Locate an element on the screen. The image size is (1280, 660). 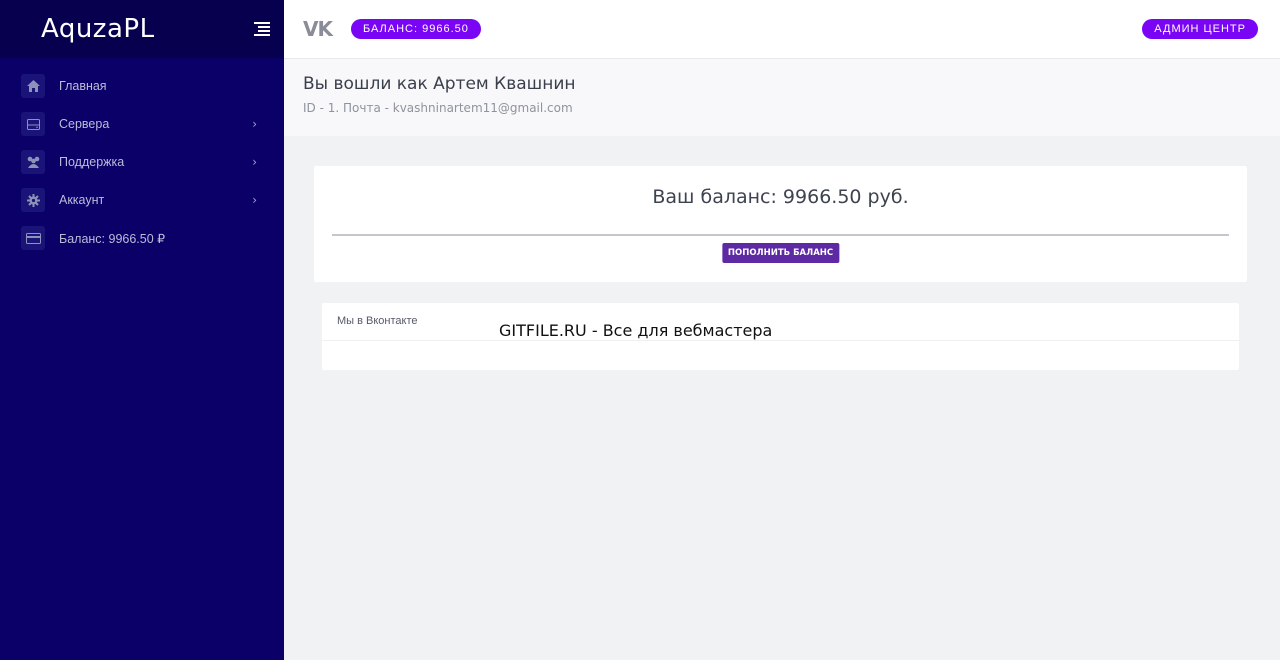
sidebar-item-label: Баланс: 9966.50 ₽ is located at coordinates (112, 238).